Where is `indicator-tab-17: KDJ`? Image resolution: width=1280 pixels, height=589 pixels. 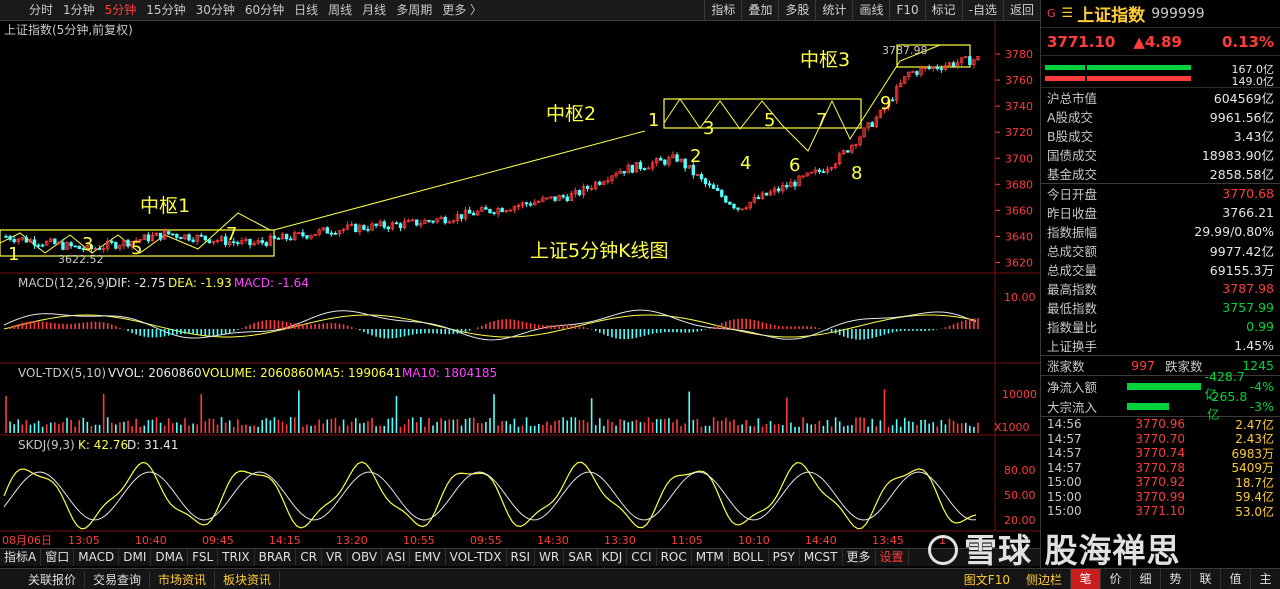
indicator-tab-17: KDJ is located at coordinates (613, 557).